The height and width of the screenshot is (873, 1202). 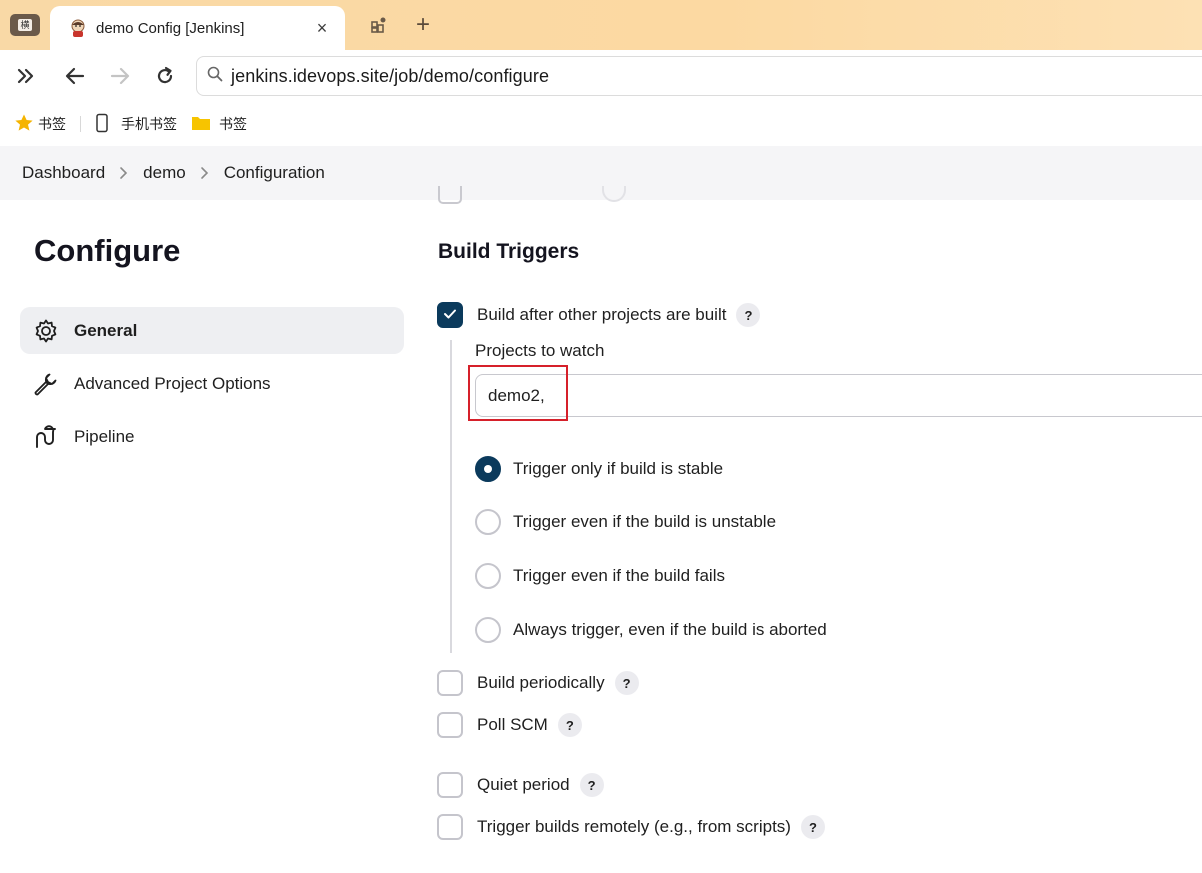 What do you see at coordinates (540, 350) in the screenshot?
I see `projects-to-watch-label: Projects to watch` at bounding box center [540, 350].